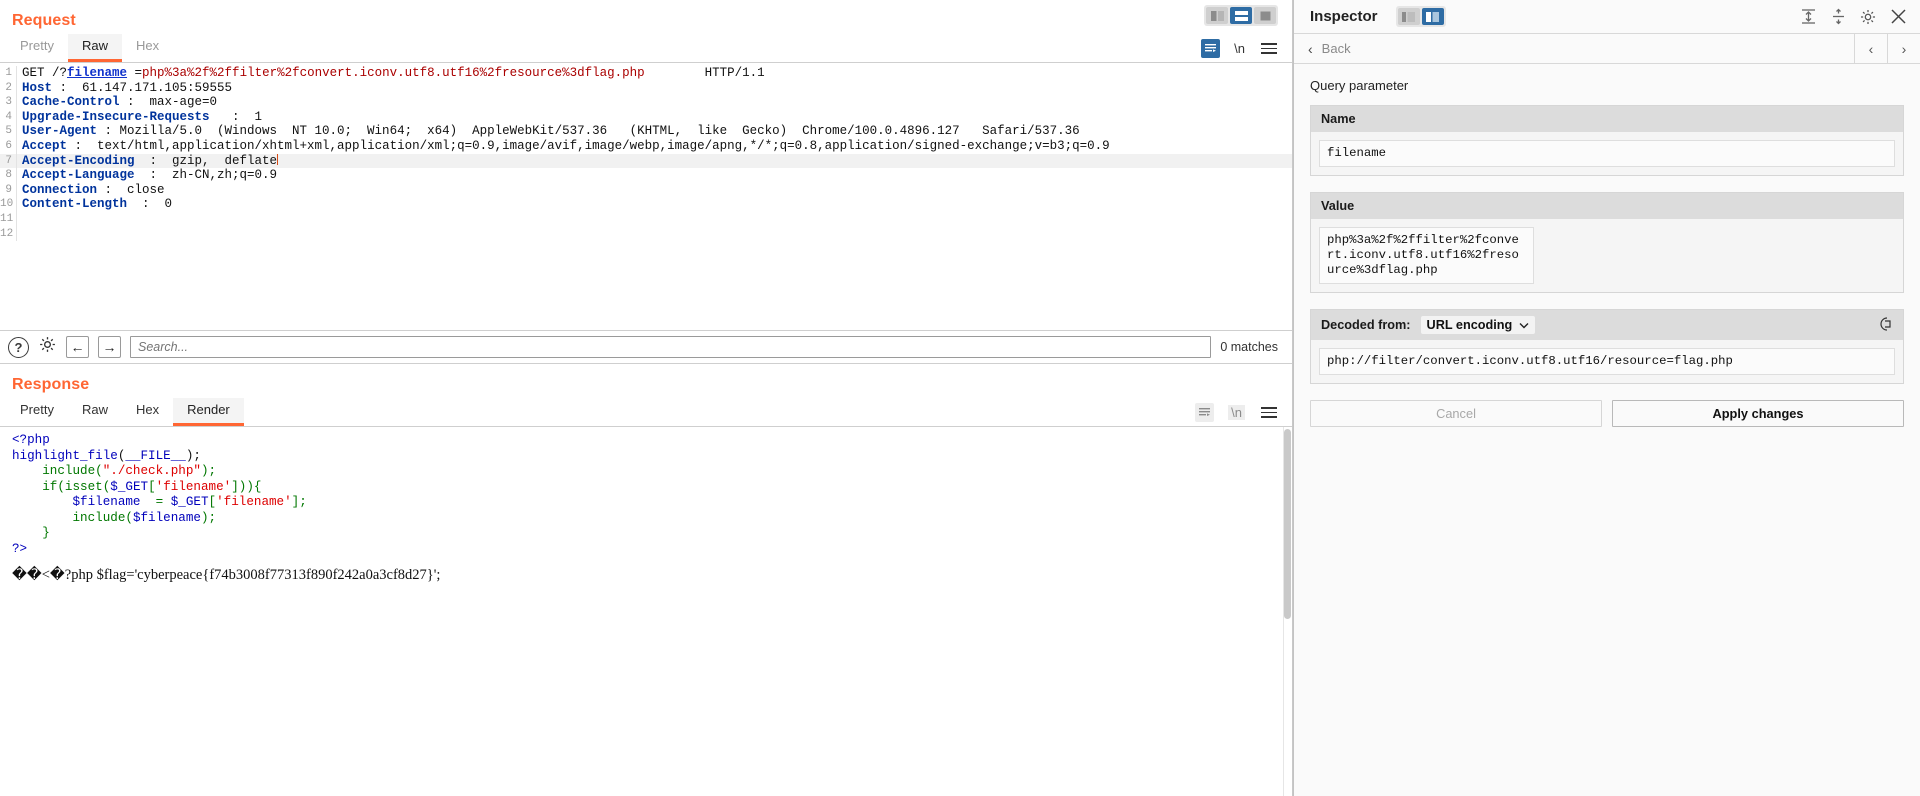 Image resolution: width=1920 pixels, height=796 pixels. Describe the element at coordinates (18, 347) in the screenshot. I see `help-icon: ?` at that location.